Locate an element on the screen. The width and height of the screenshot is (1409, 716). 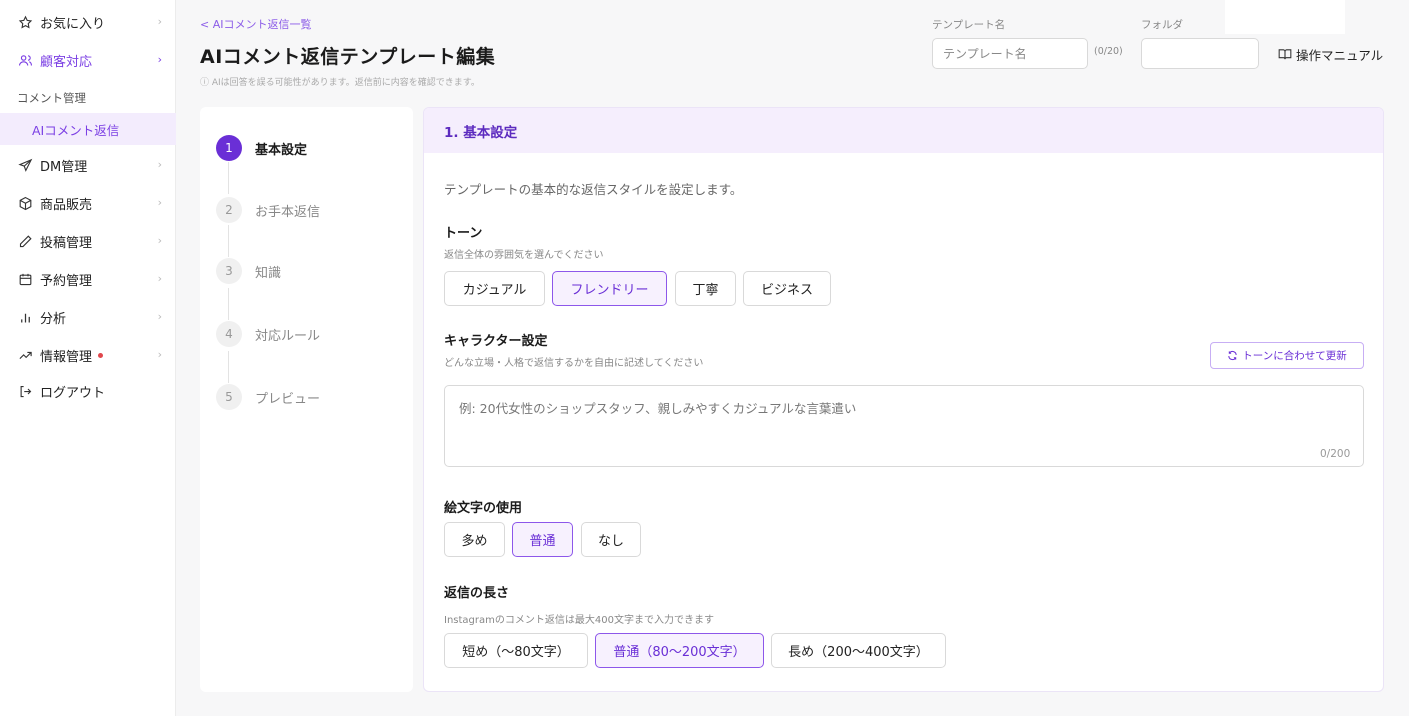
step-number: 5 is located at coordinates (229, 397).